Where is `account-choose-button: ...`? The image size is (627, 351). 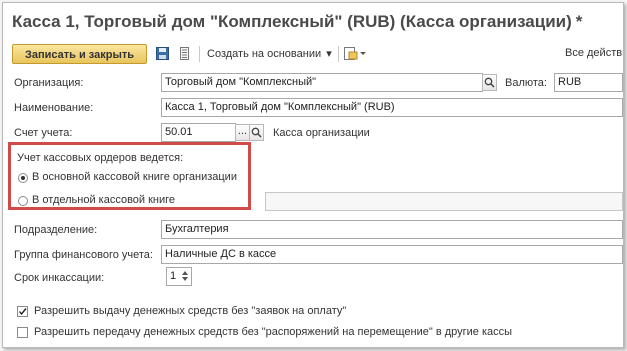
account-choose-button: ... is located at coordinates (242, 132).